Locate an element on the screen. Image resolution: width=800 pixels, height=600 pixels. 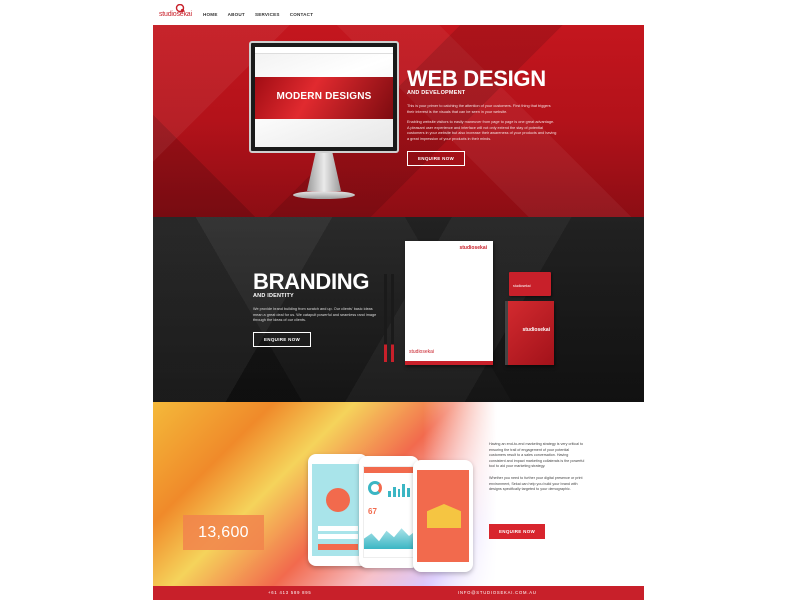
monitor-image: MODERN DESIGNS is located at coordinates (324, 125).